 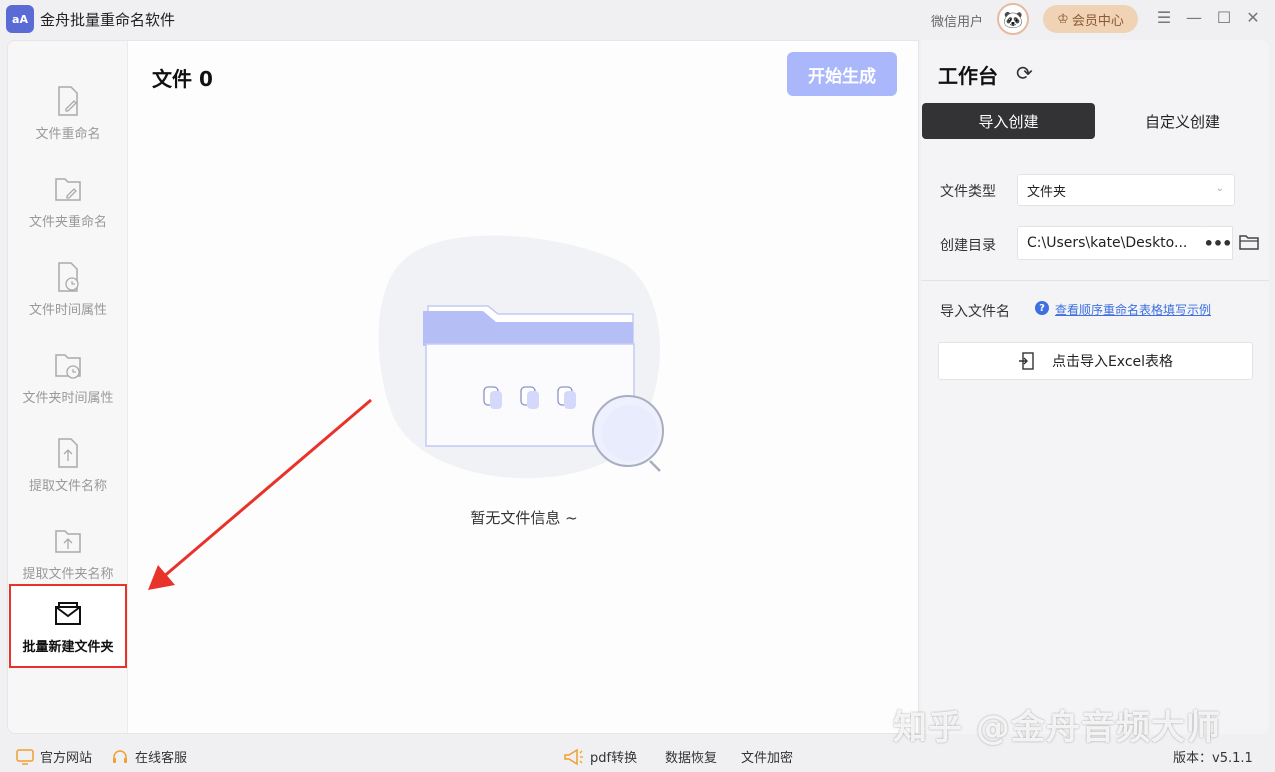 I want to click on folder-clock-icon, so click(x=68, y=366).